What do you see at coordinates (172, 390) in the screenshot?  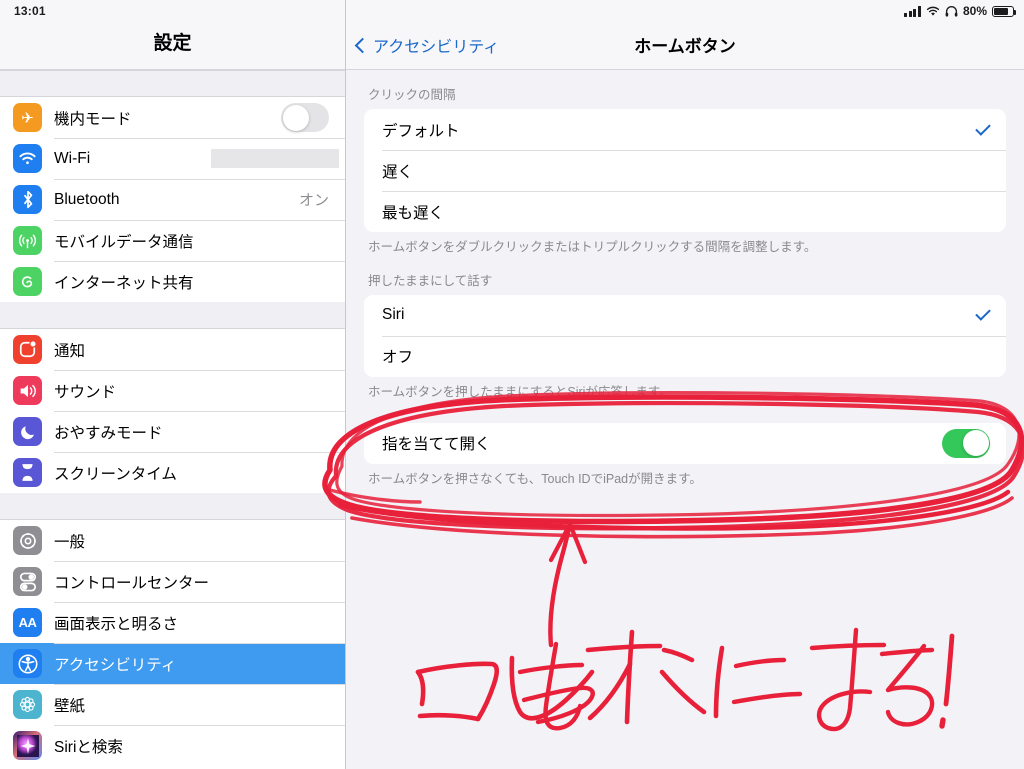 I see `sidebar-item-1-g1: サウンド` at bounding box center [172, 390].